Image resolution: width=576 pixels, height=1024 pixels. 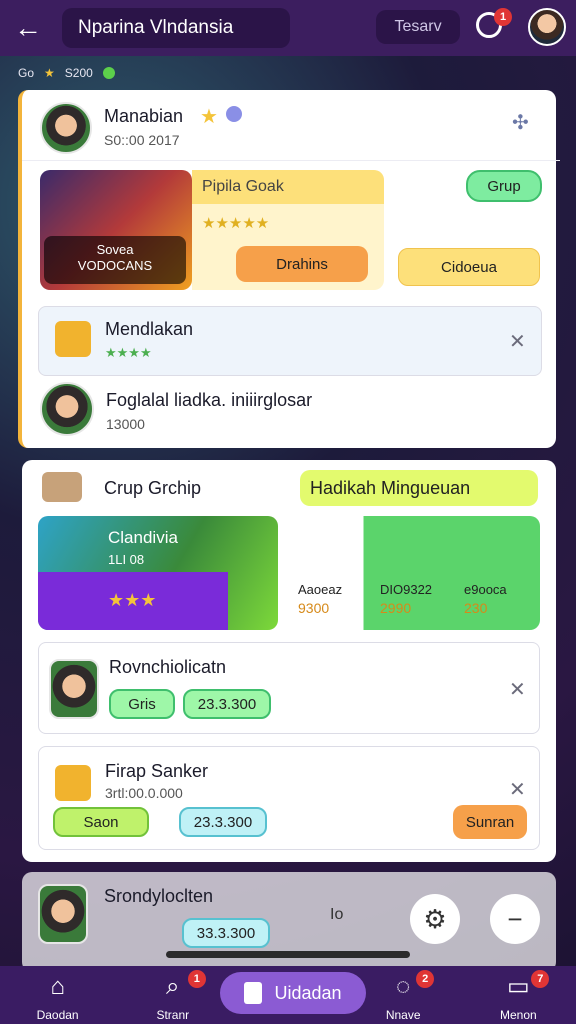 What do you see at coordinates (320, 589) in the screenshot?
I see `reward-a-name: Aaoeaz` at bounding box center [320, 589].